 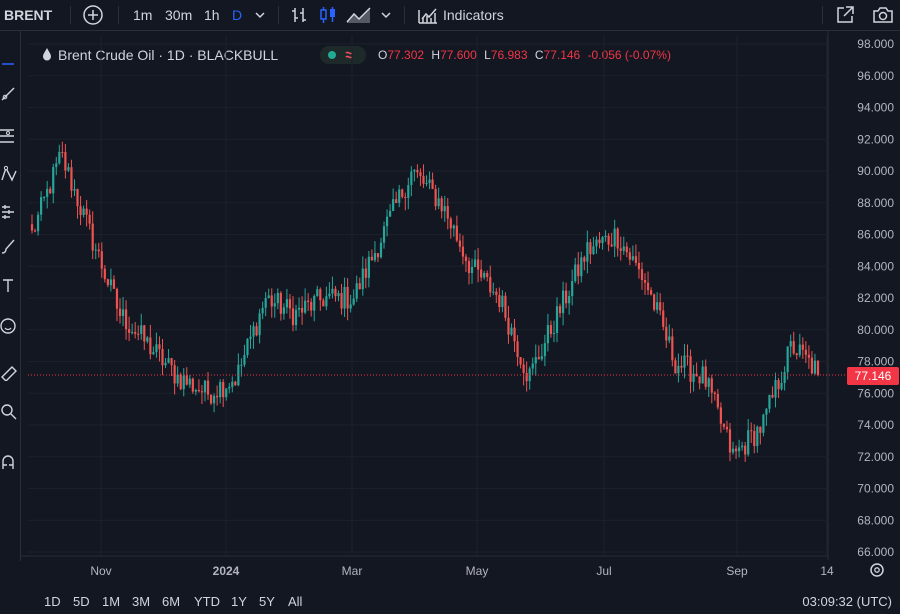 I want to click on time-tick-label: Mar, so click(x=352, y=571).